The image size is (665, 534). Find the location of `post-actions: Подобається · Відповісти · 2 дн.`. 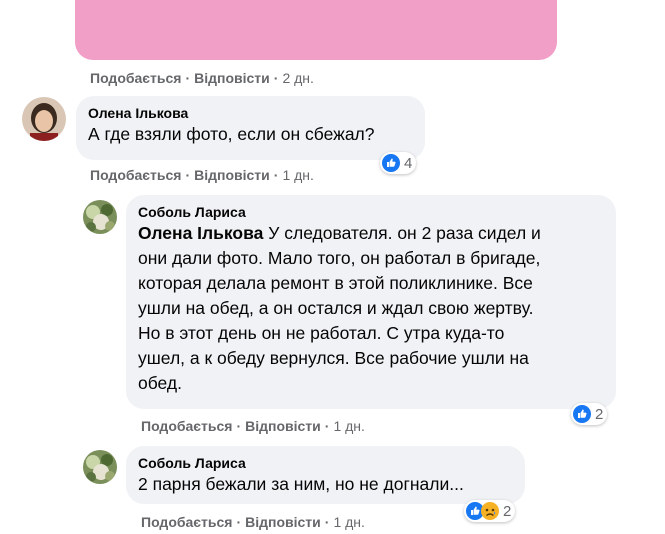

post-actions: Подобається · Відповісти · 2 дн. is located at coordinates (202, 78).